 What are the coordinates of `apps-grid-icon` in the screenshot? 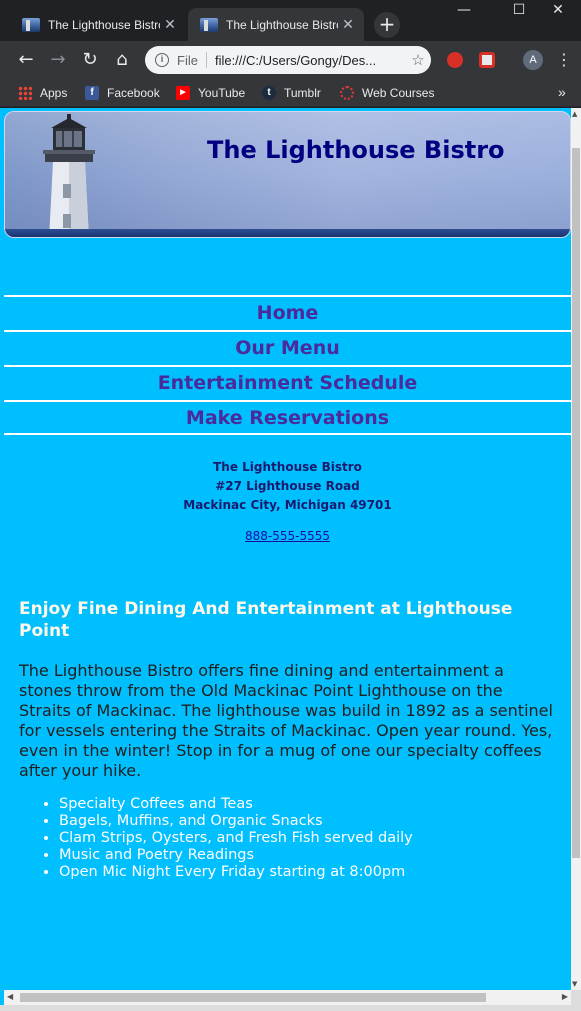 It's located at (25, 93).